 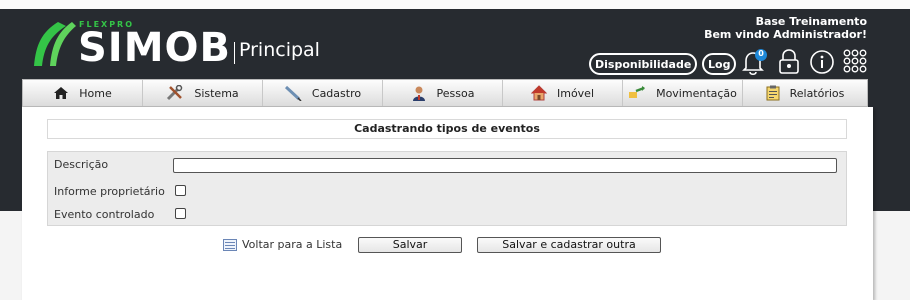 I want to click on house-icon, so click(x=538, y=93).